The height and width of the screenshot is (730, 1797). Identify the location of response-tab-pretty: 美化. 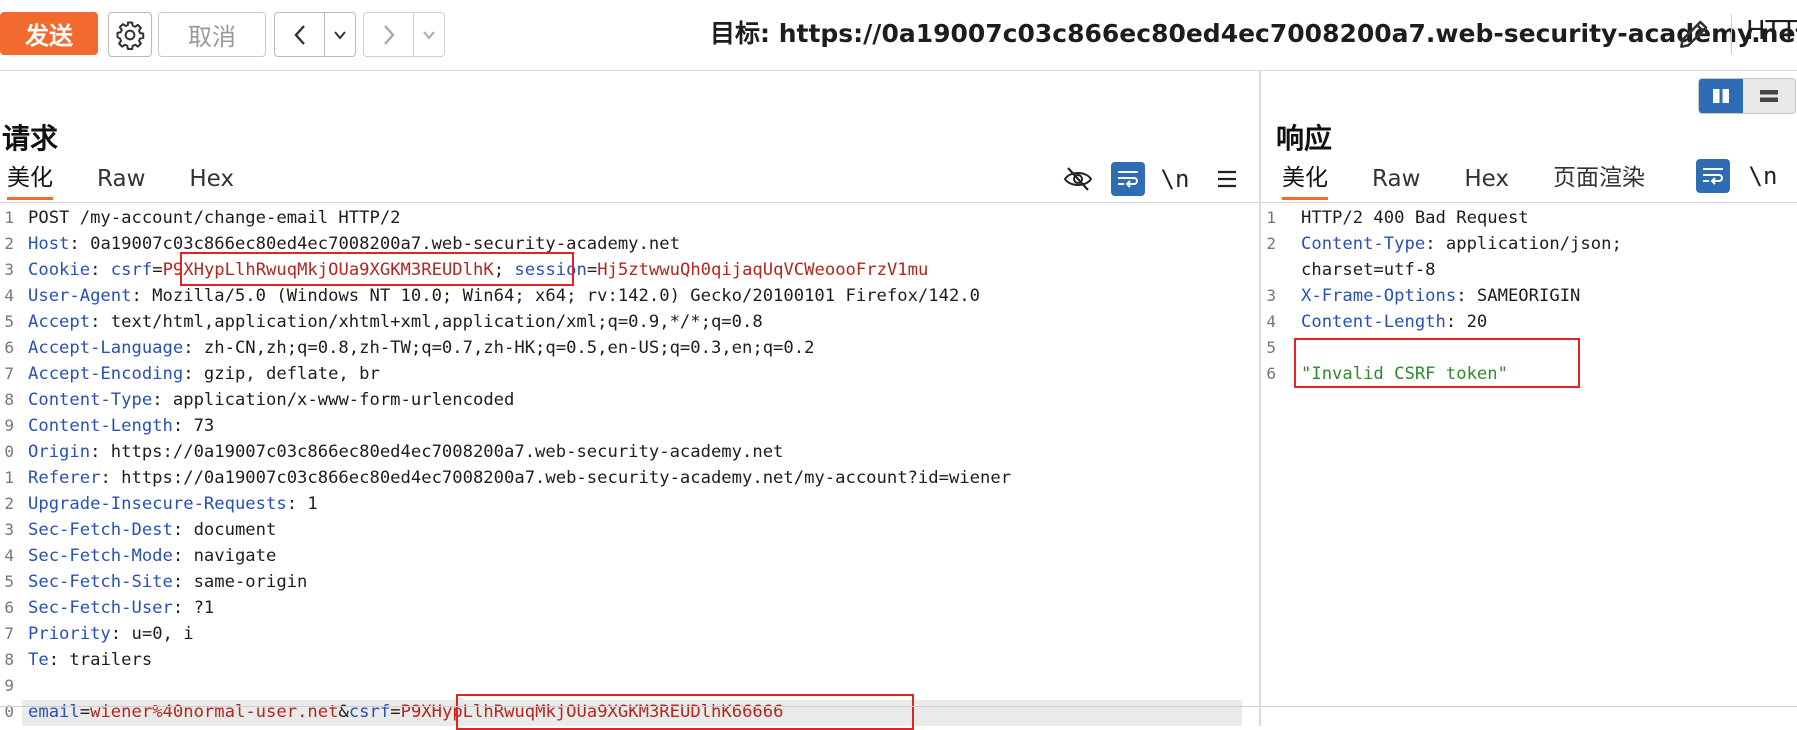
(1305, 179).